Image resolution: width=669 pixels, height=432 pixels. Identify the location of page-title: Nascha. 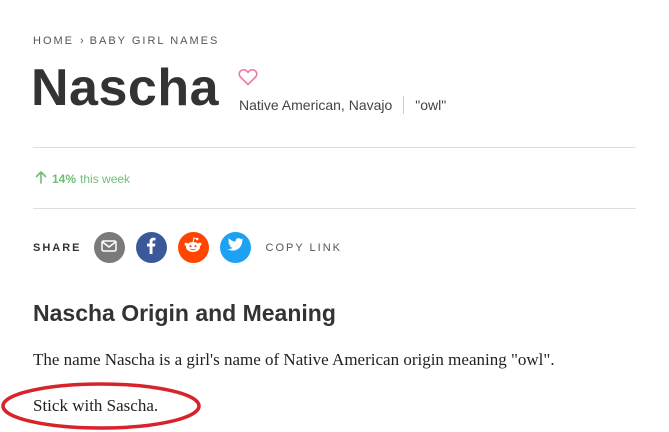
(125, 88).